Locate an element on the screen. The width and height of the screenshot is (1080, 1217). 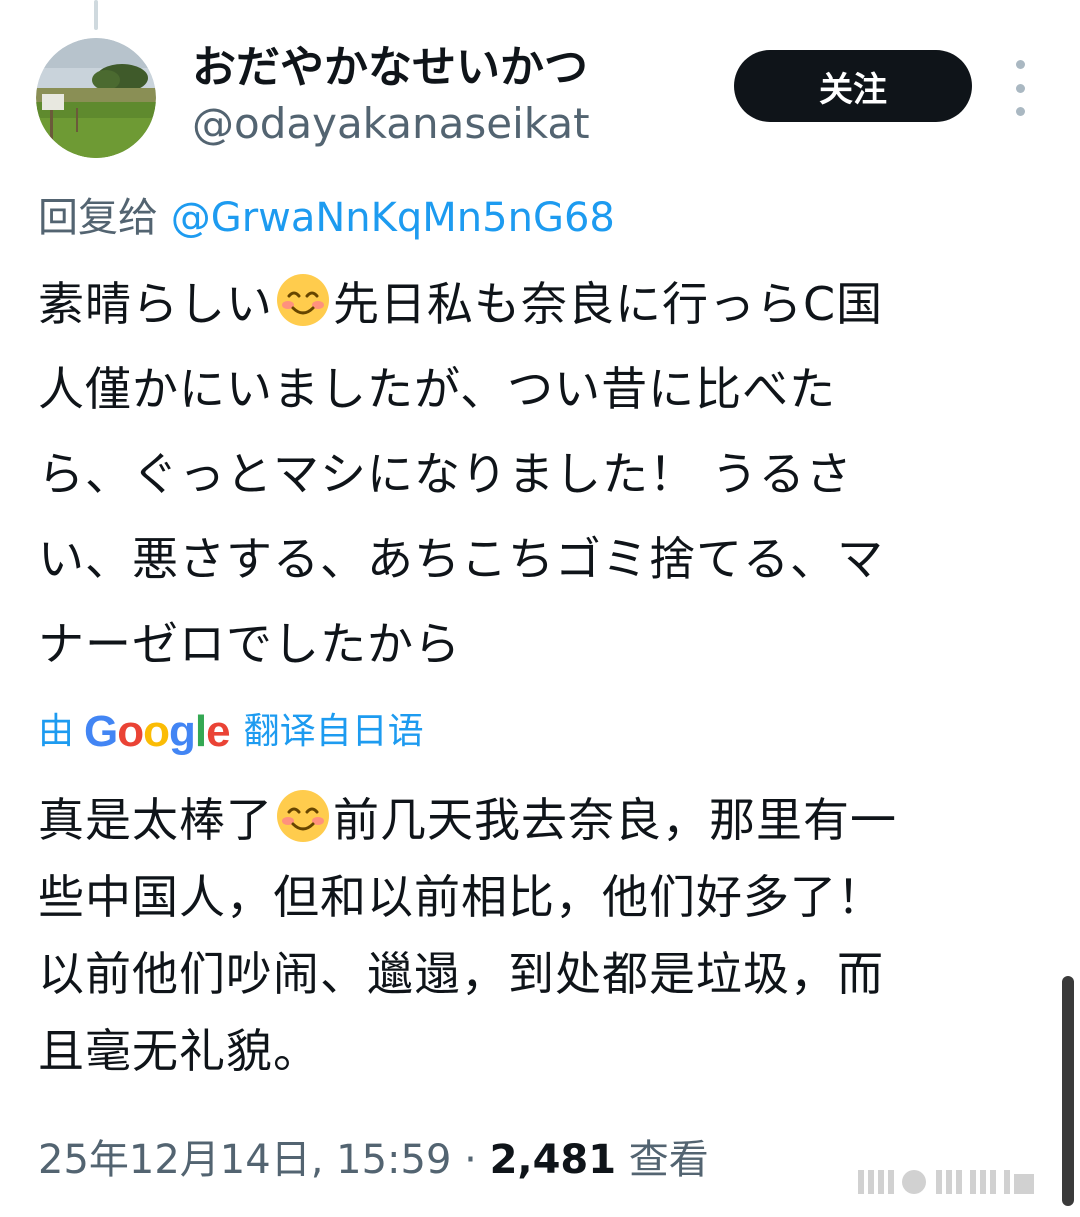
tweet-original-text-start: 素晴らしい is located at coordinates (155, 304).